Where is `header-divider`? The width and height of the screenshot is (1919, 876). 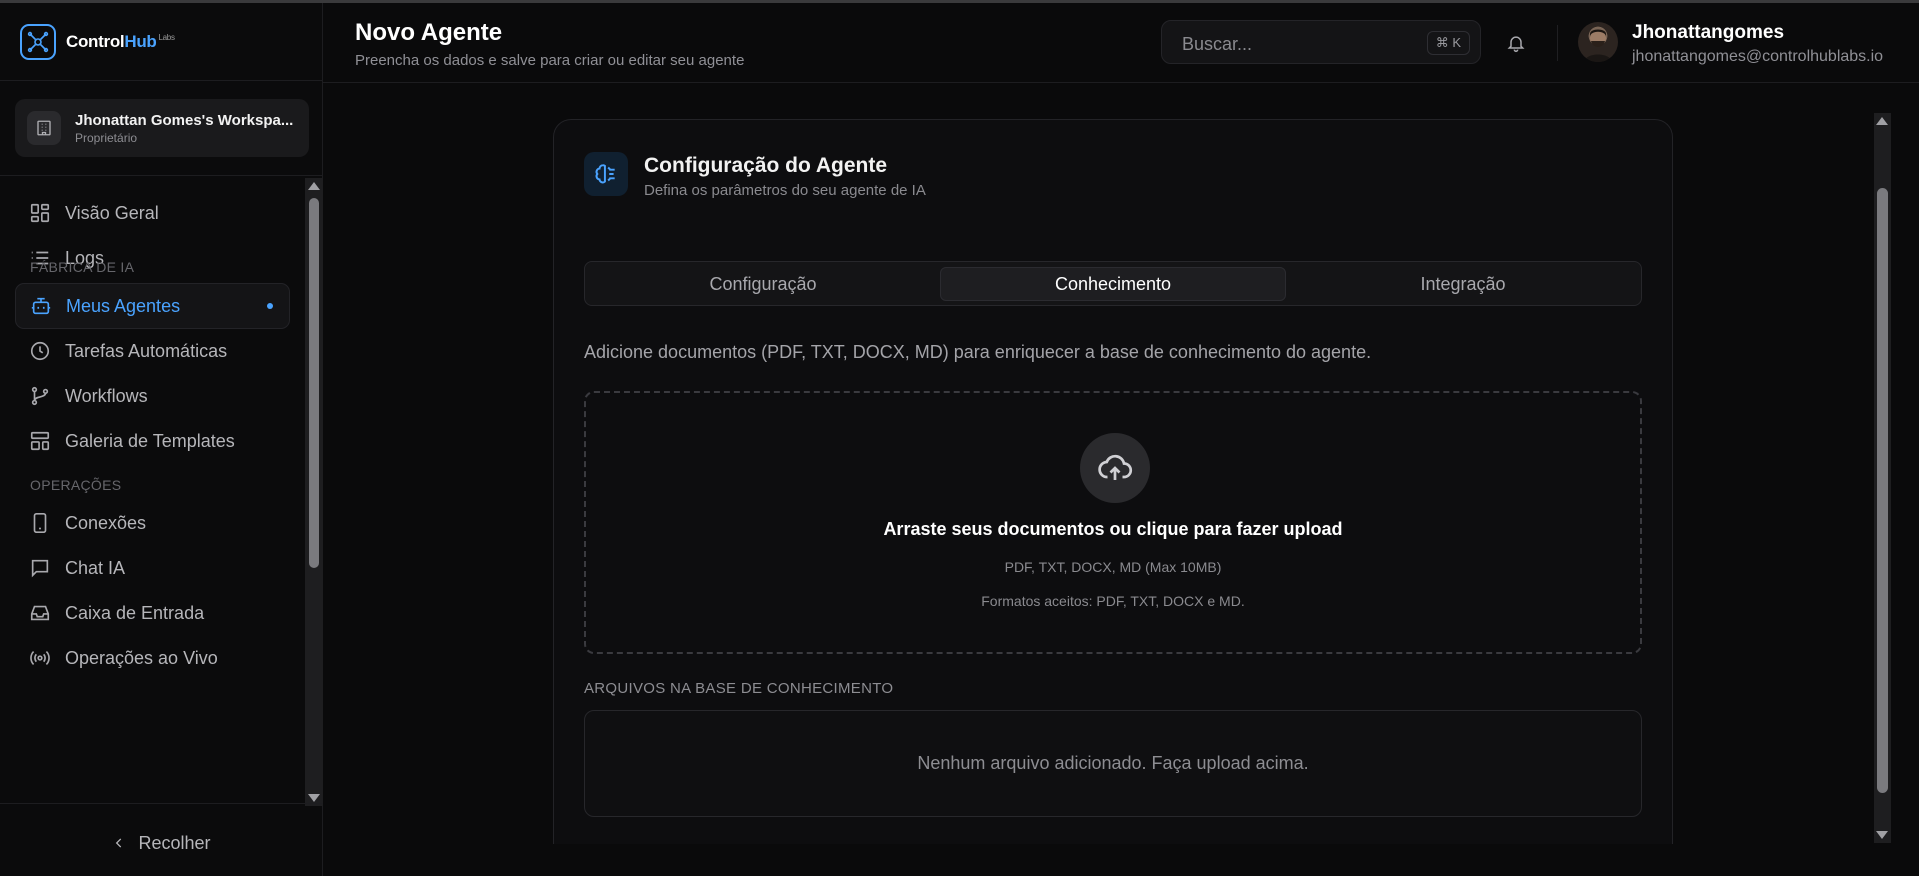
header-divider is located at coordinates (1557, 43).